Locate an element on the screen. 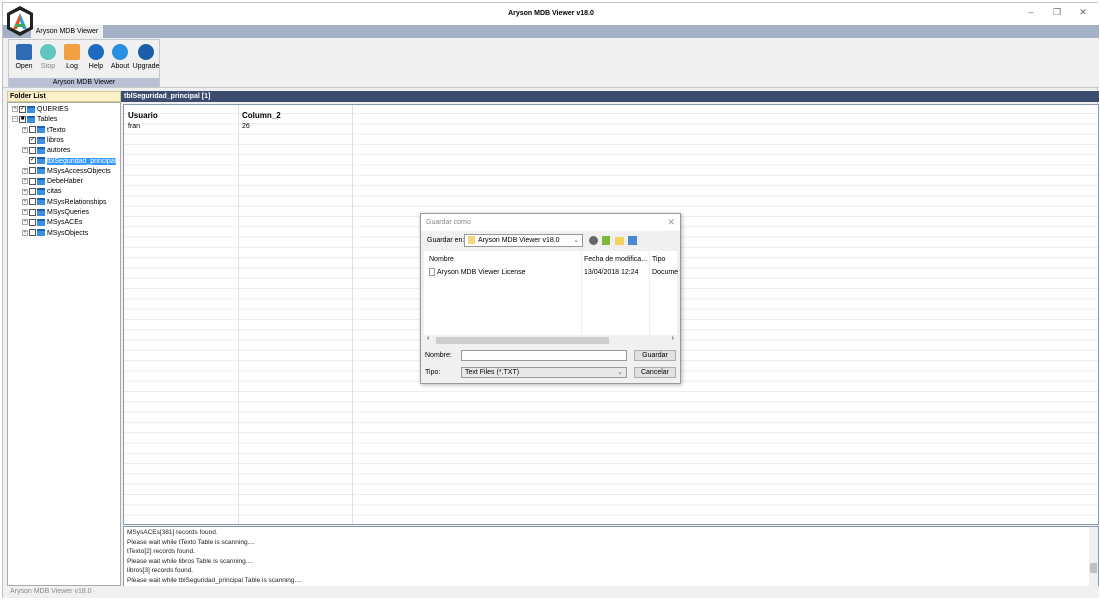  play-stop-icon is located at coordinates (48, 52).